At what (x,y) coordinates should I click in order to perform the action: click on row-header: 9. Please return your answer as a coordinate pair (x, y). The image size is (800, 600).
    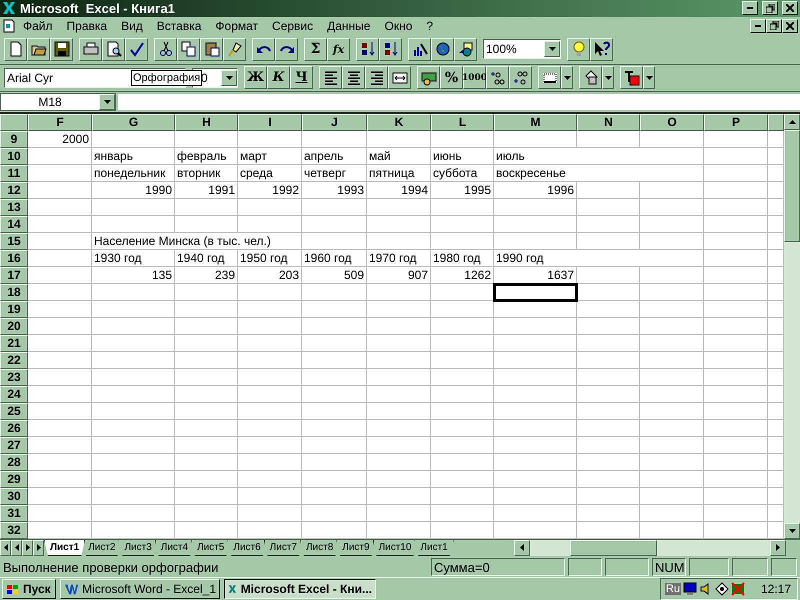
    Looking at the image, I should click on (14, 139).